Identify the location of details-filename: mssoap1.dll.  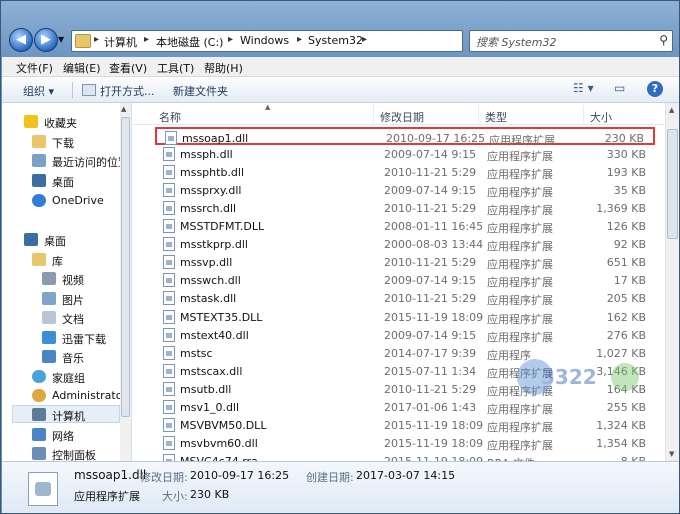
(110, 475).